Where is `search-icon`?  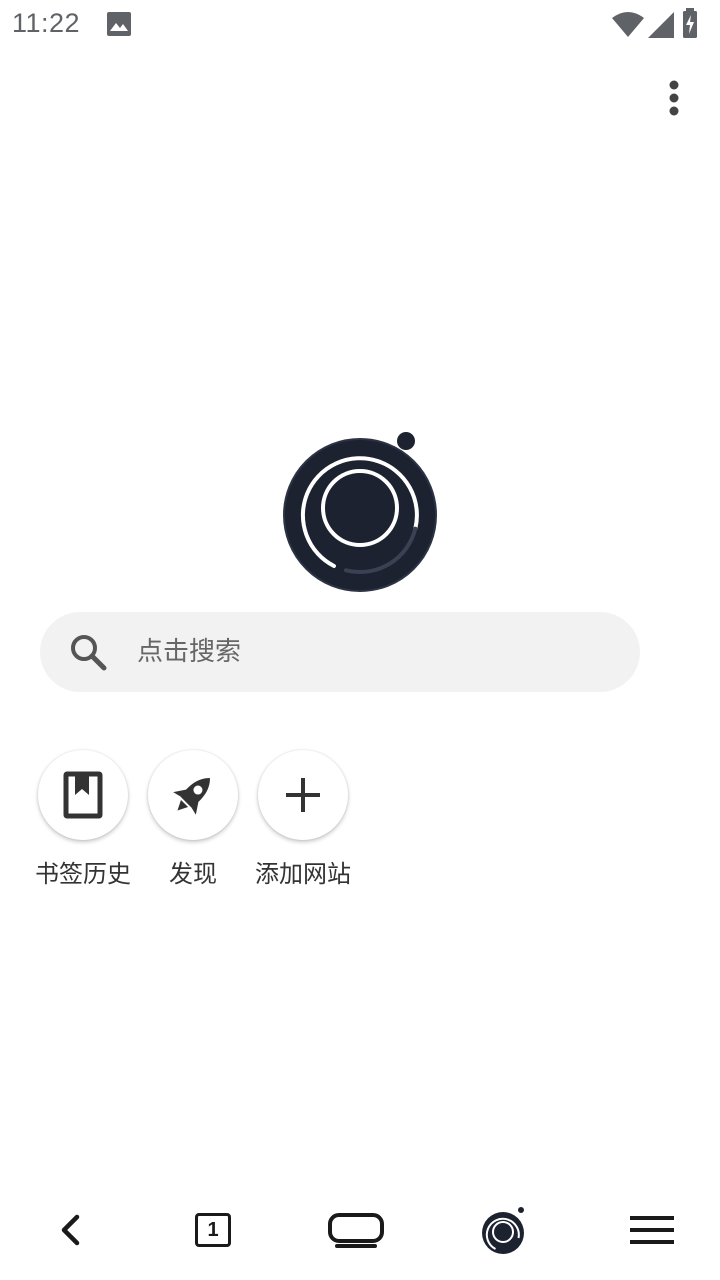 search-icon is located at coordinates (89, 653).